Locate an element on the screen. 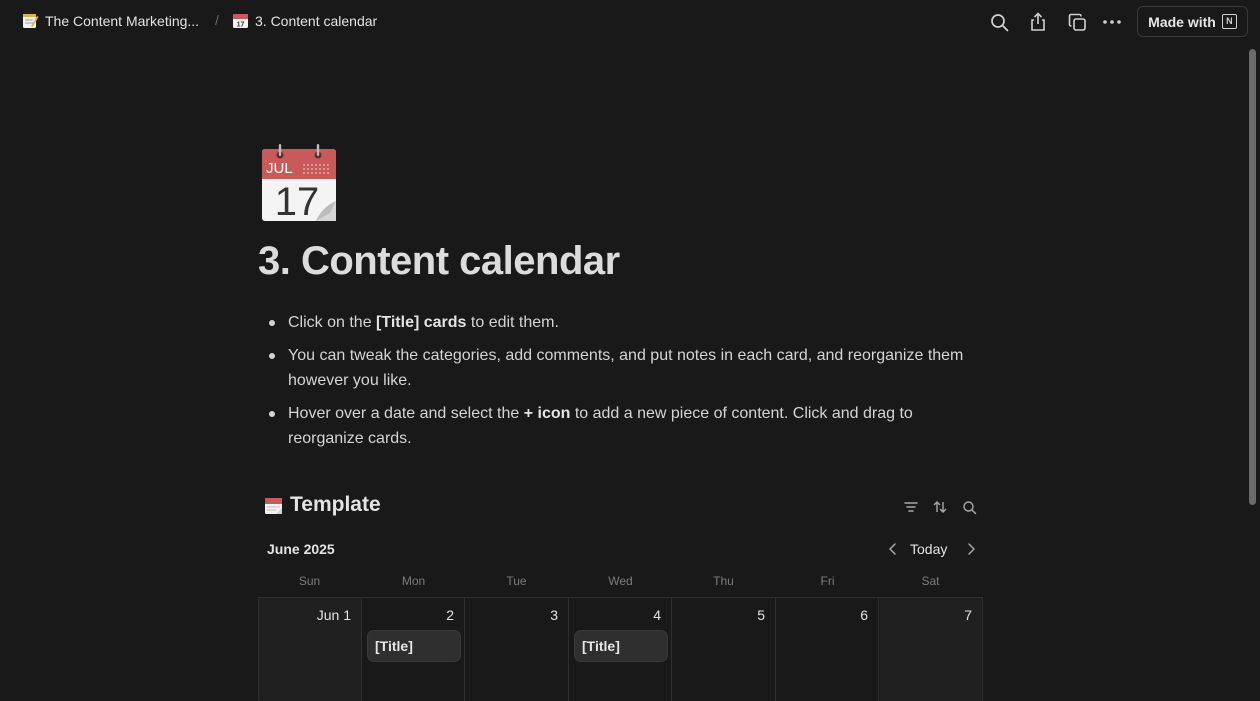 The height and width of the screenshot is (701, 1260). list-item: Click on the [Title] cards to edit them. is located at coordinates (616, 322).